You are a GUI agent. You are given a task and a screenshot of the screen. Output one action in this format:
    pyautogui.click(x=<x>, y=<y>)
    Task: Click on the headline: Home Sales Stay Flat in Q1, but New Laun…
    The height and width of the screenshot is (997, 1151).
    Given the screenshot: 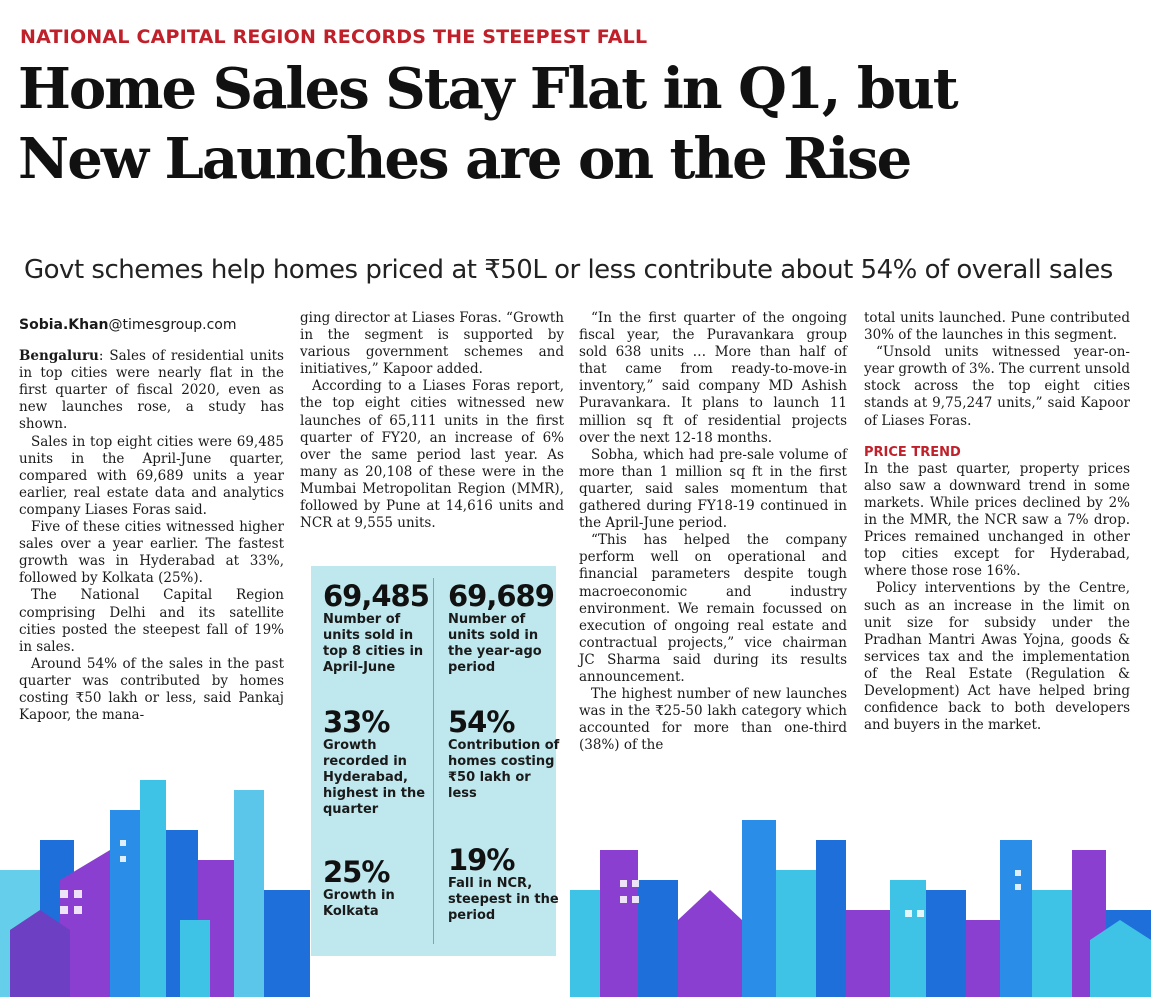 What is the action you would take?
    pyautogui.click(x=583, y=124)
    